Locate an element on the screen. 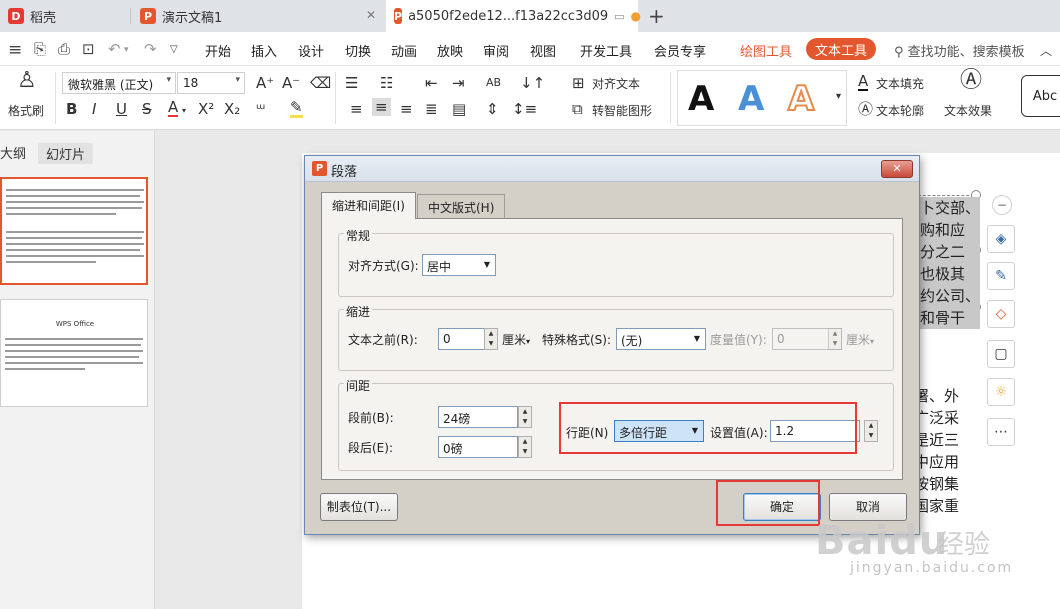 This screenshot has width=1060, height=609. superscript-icon: X² is located at coordinates (206, 109).